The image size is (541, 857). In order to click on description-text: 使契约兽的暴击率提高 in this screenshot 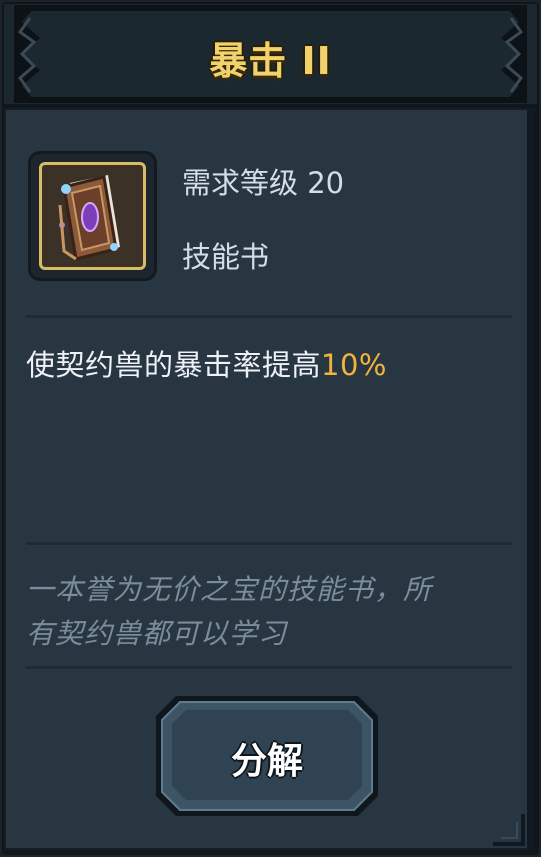, I will do `click(174, 365)`.